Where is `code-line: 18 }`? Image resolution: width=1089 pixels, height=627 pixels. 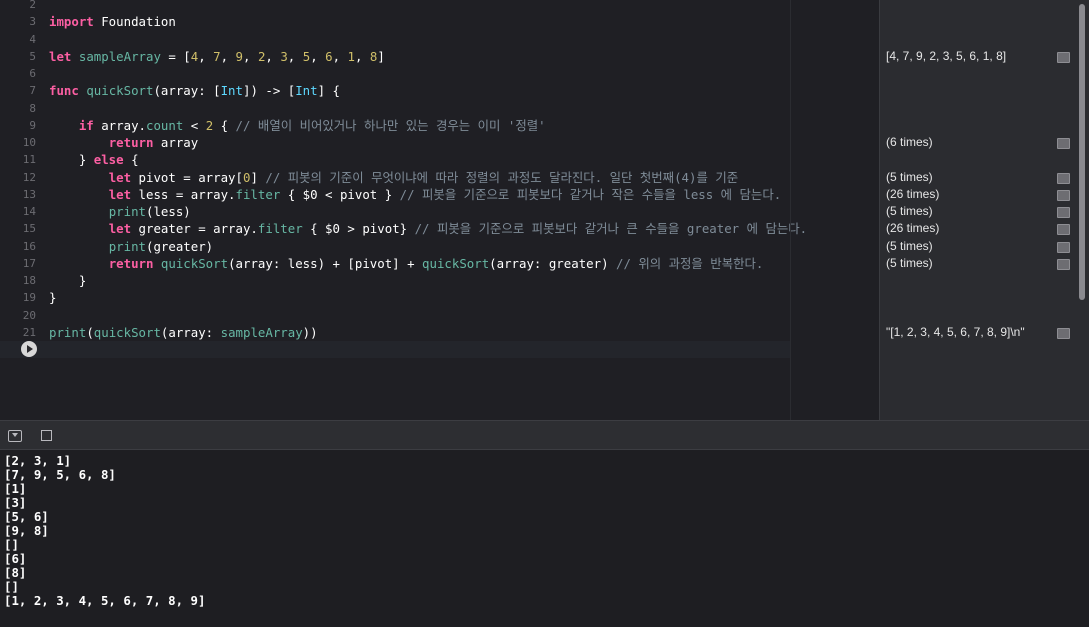
code-line: 18 } is located at coordinates (395, 280).